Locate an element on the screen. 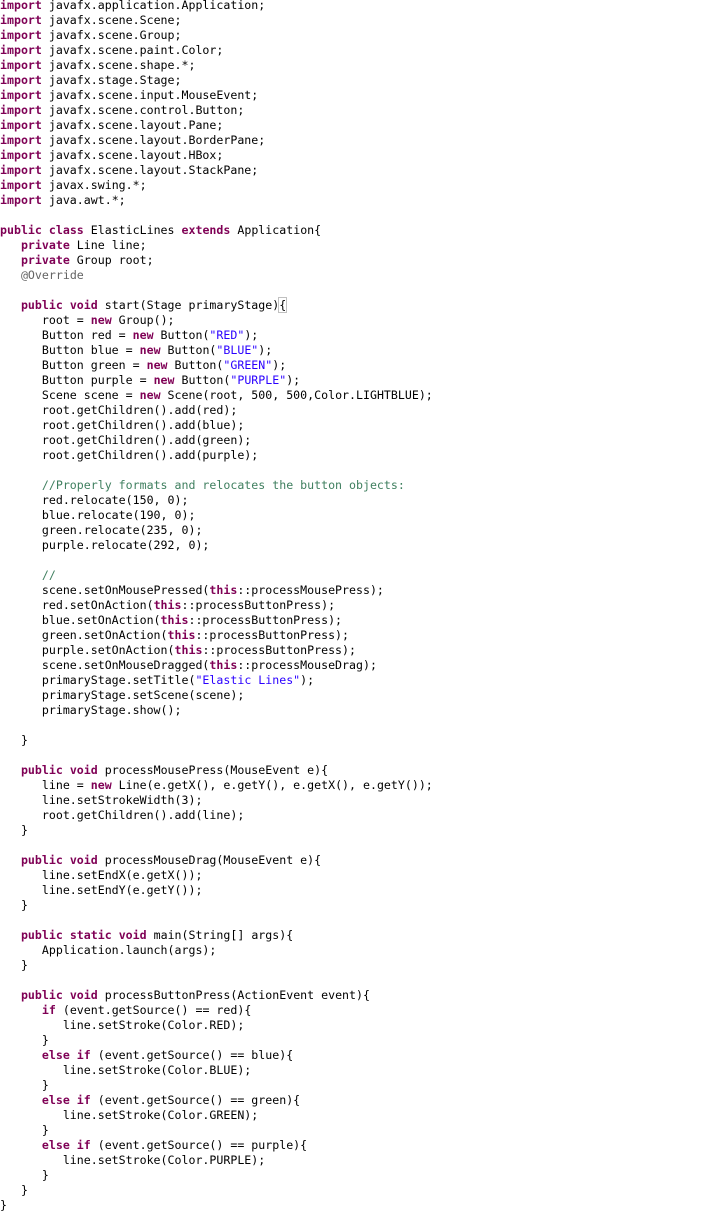 The width and height of the screenshot is (718, 1217). code-token: Application.launch(args); is located at coordinates (108, 950).